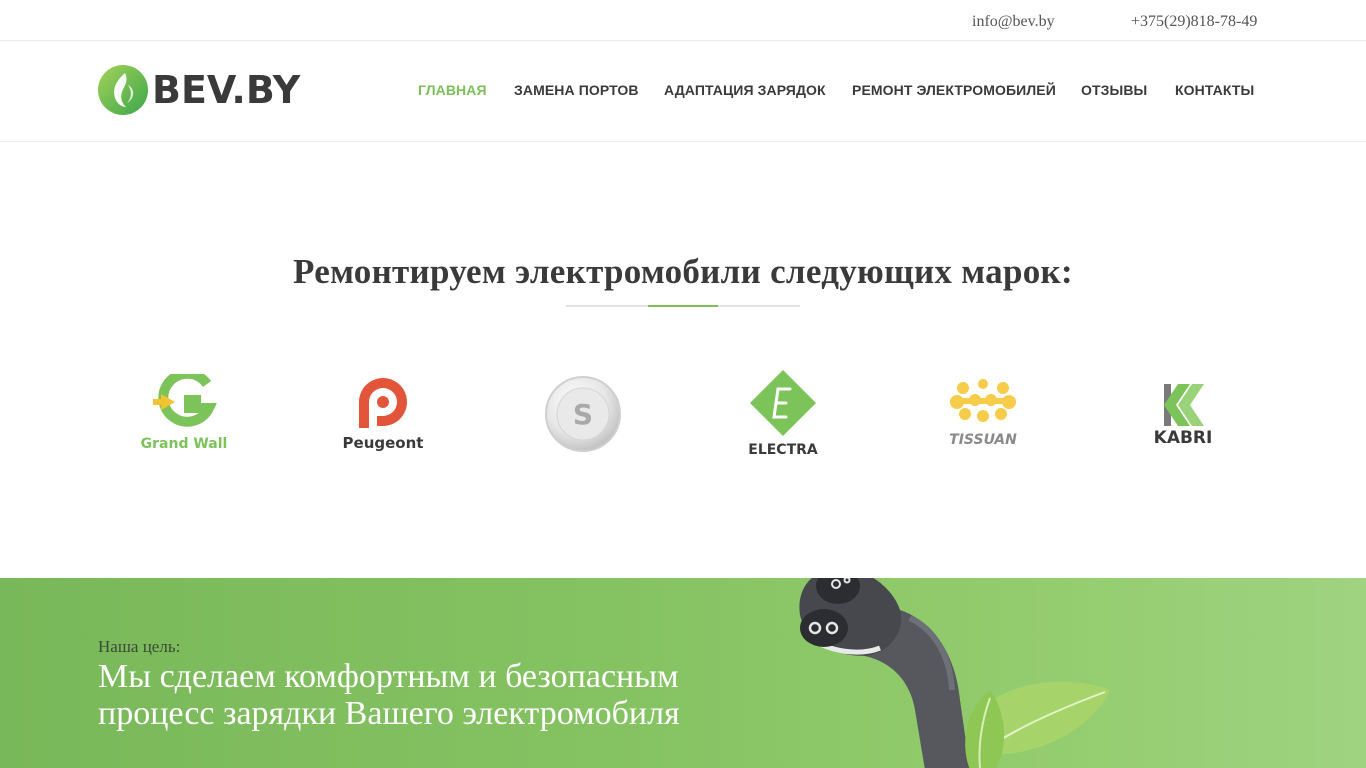 The height and width of the screenshot is (768, 1366). Describe the element at coordinates (184, 444) in the screenshot. I see `brand-label: Grand Wall` at that location.